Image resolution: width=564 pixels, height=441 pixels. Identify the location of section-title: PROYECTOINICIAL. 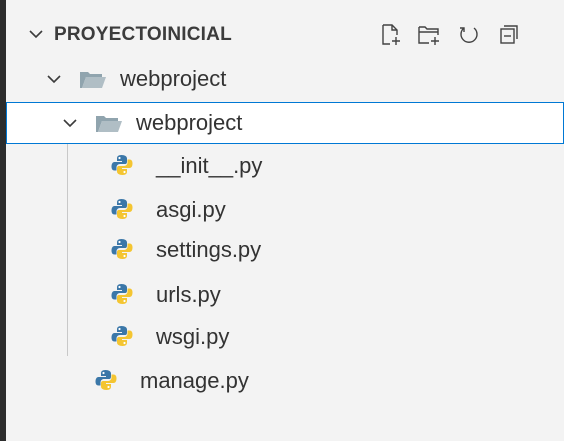
(143, 34).